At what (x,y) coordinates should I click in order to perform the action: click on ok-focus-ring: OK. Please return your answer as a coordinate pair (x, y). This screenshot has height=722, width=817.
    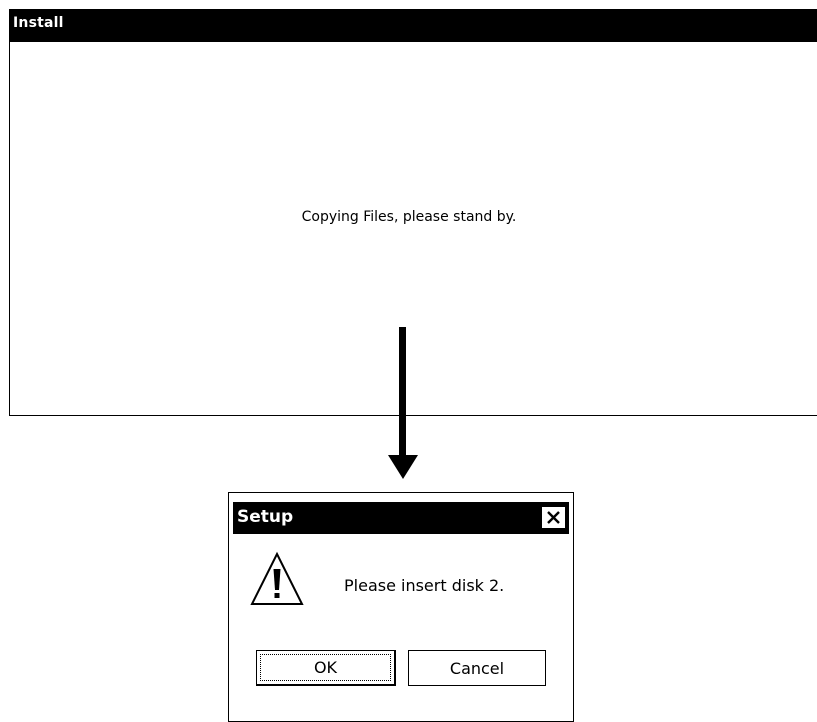
    Looking at the image, I should click on (325, 667).